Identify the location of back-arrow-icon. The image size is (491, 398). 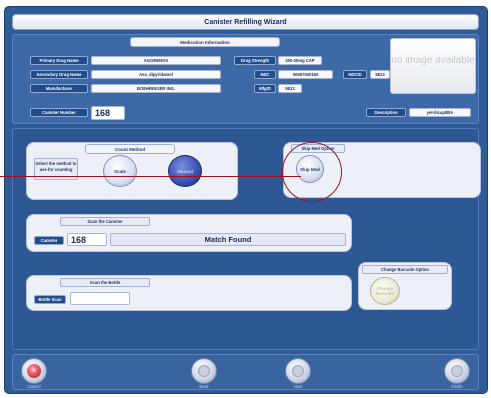
(204, 371).